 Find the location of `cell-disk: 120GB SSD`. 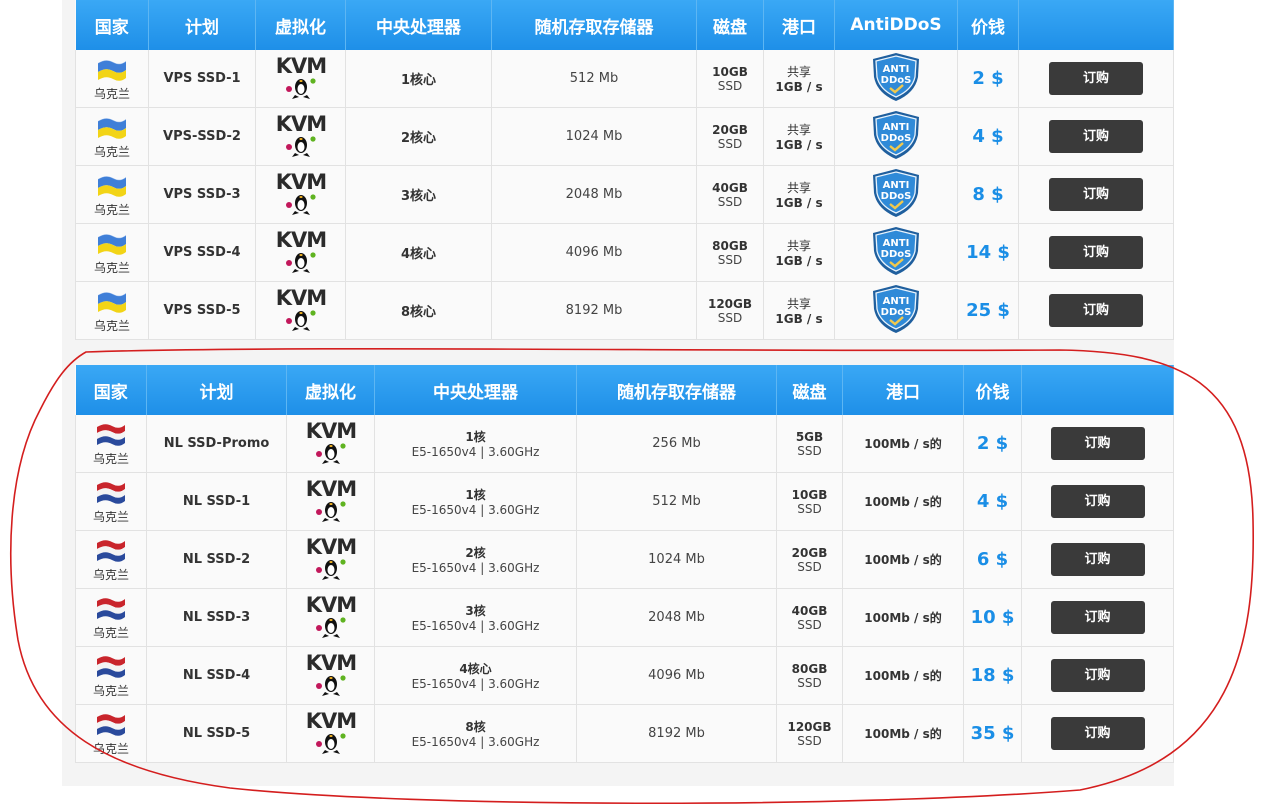

cell-disk: 120GB SSD is located at coordinates (809, 733).